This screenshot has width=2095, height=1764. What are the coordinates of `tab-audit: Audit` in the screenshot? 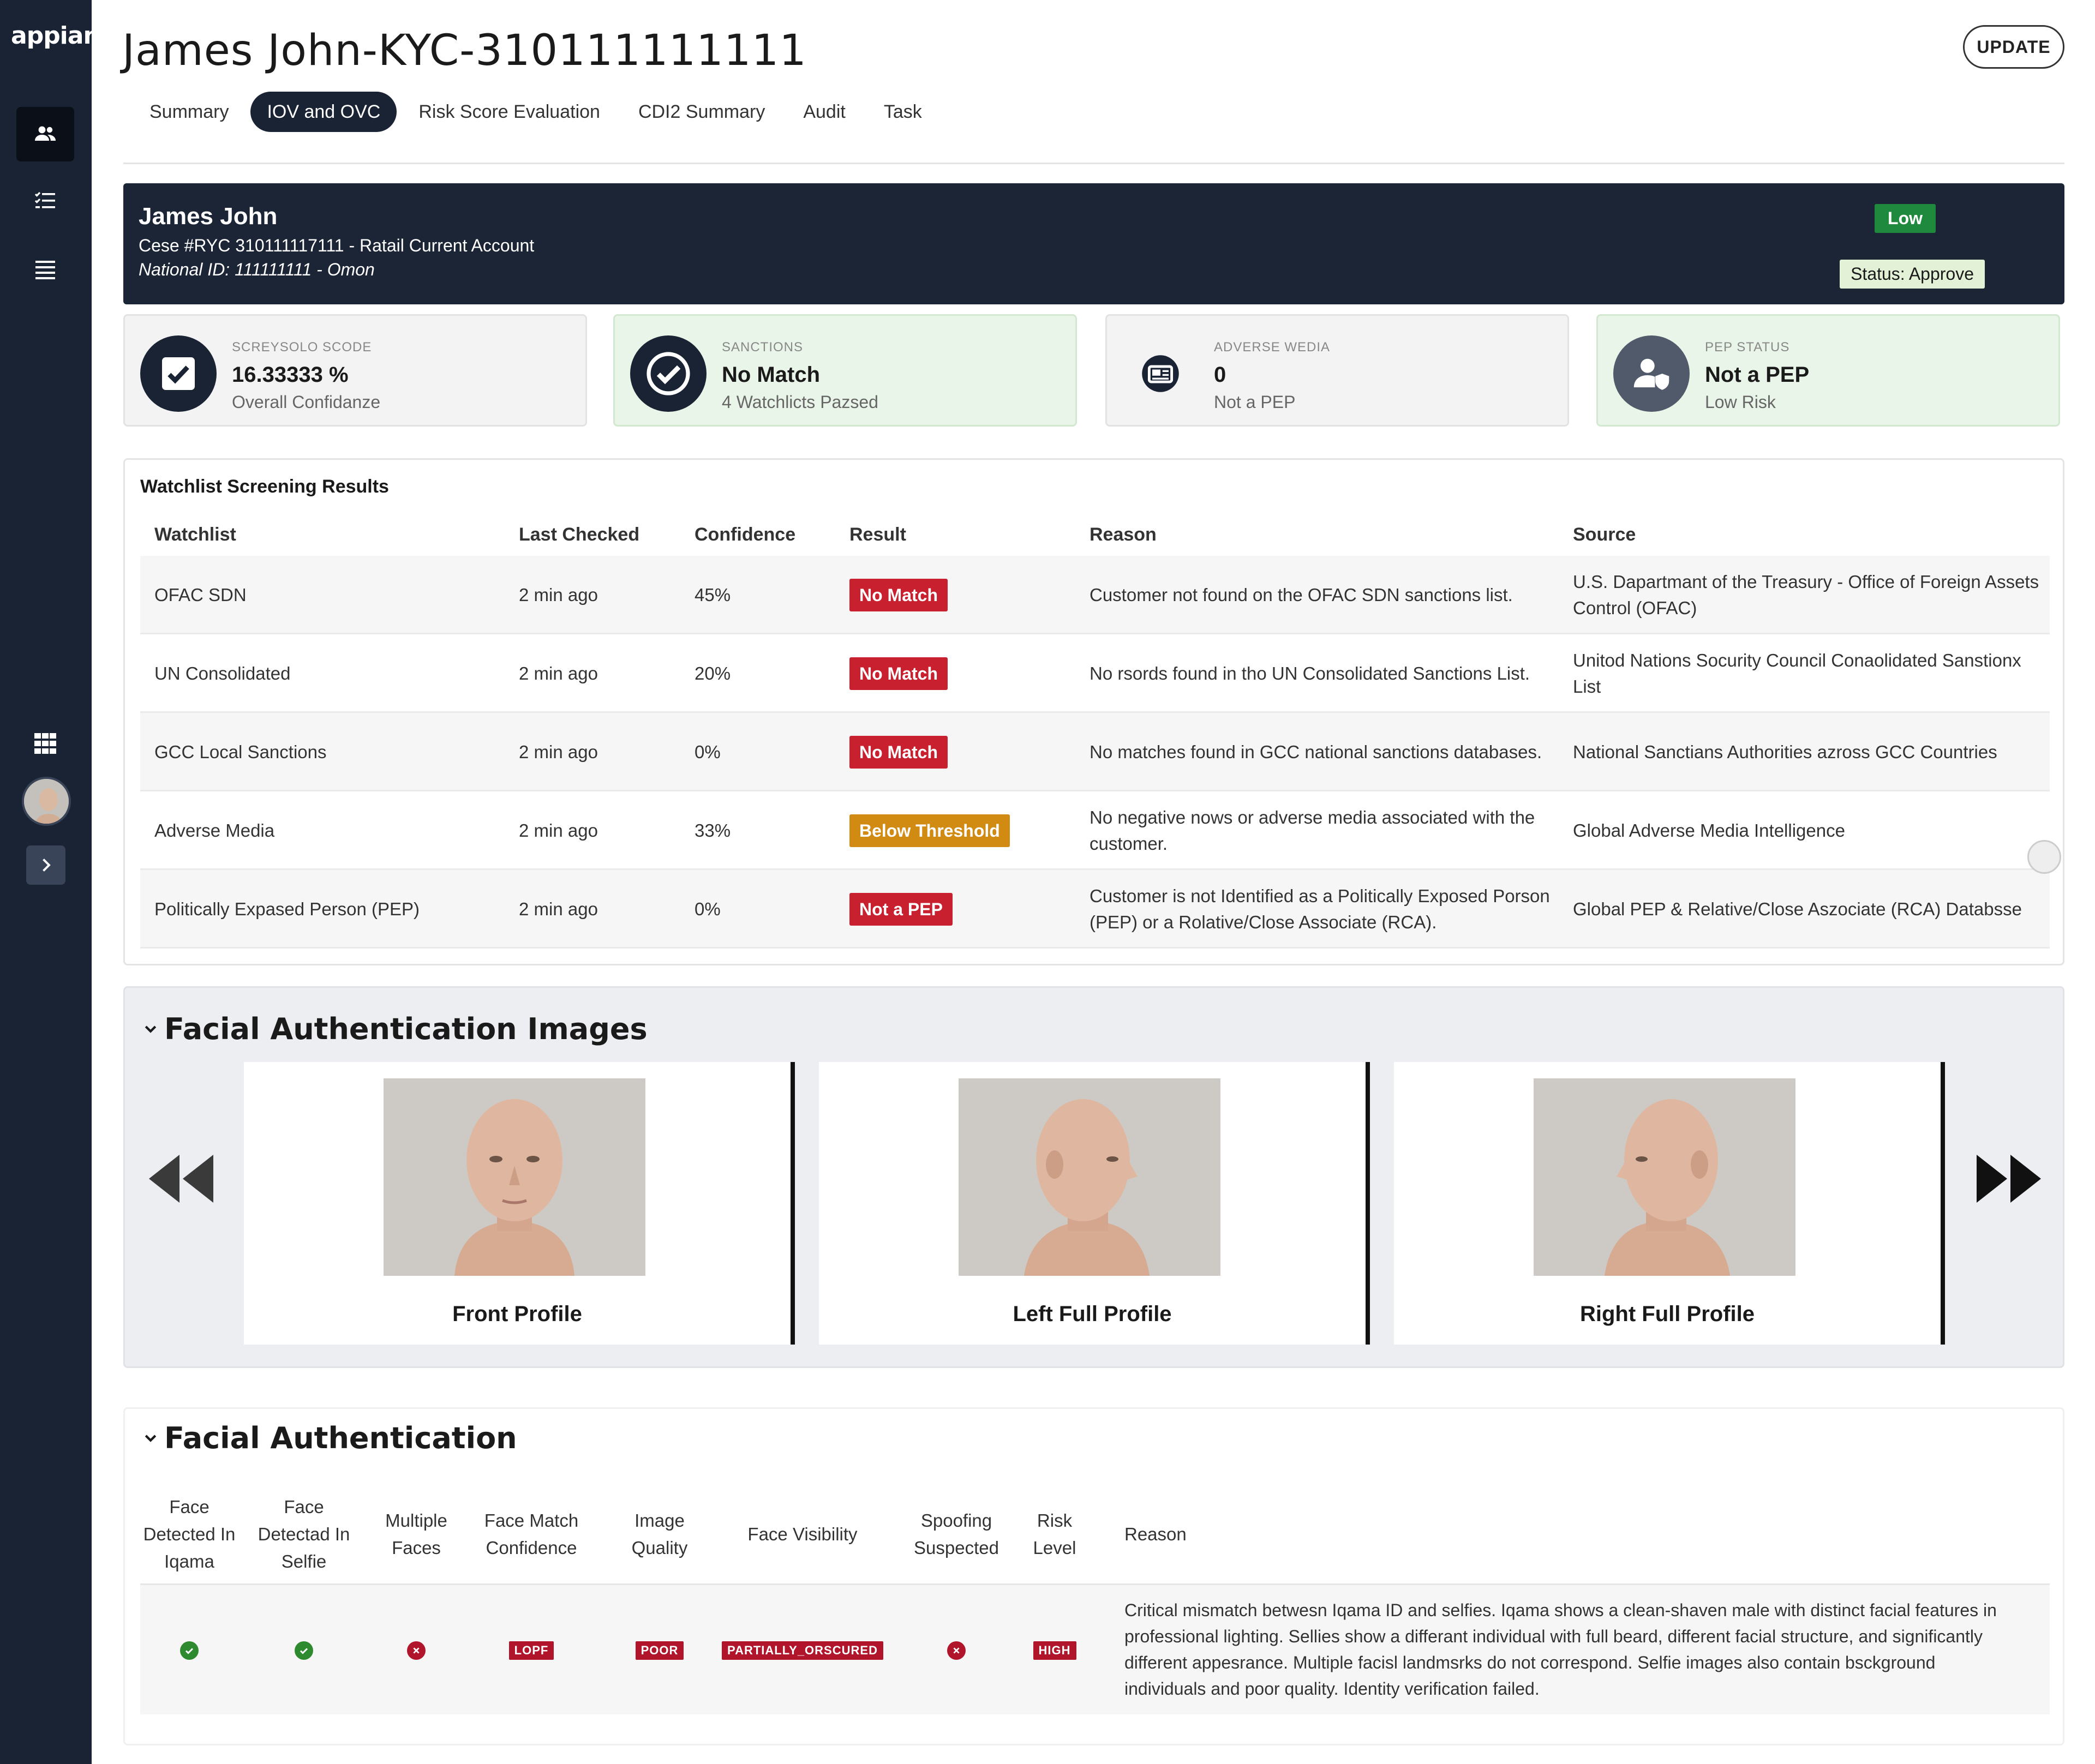 It's located at (824, 112).